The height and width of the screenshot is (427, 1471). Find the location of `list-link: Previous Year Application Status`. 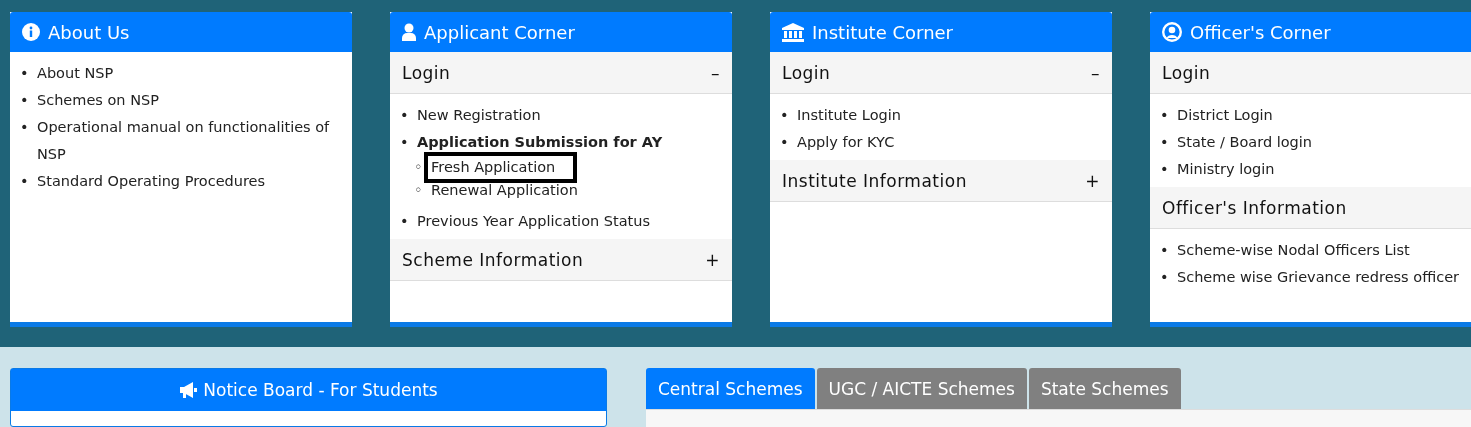

list-link: Previous Year Application Status is located at coordinates (572, 221).